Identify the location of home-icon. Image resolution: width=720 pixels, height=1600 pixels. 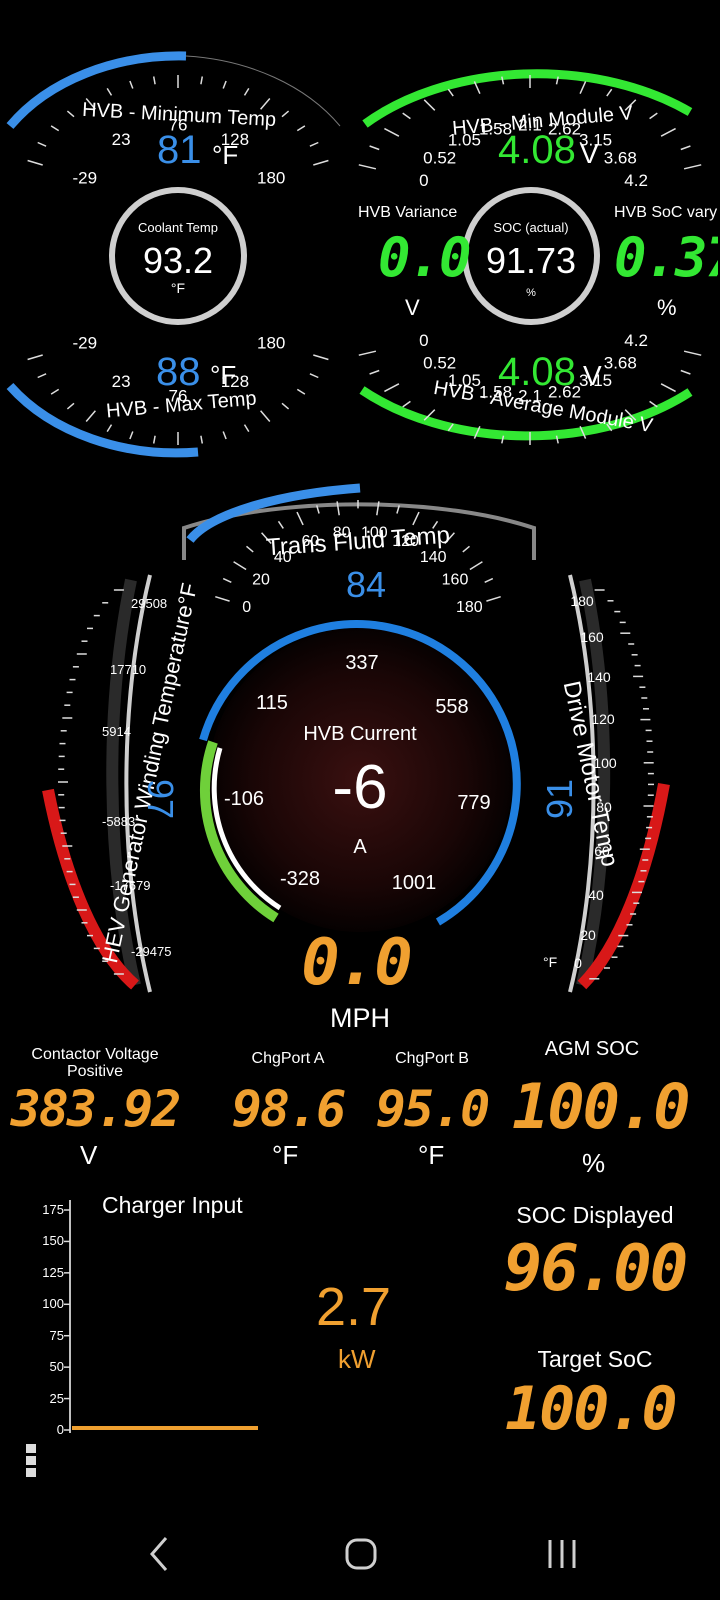
(361, 1554).